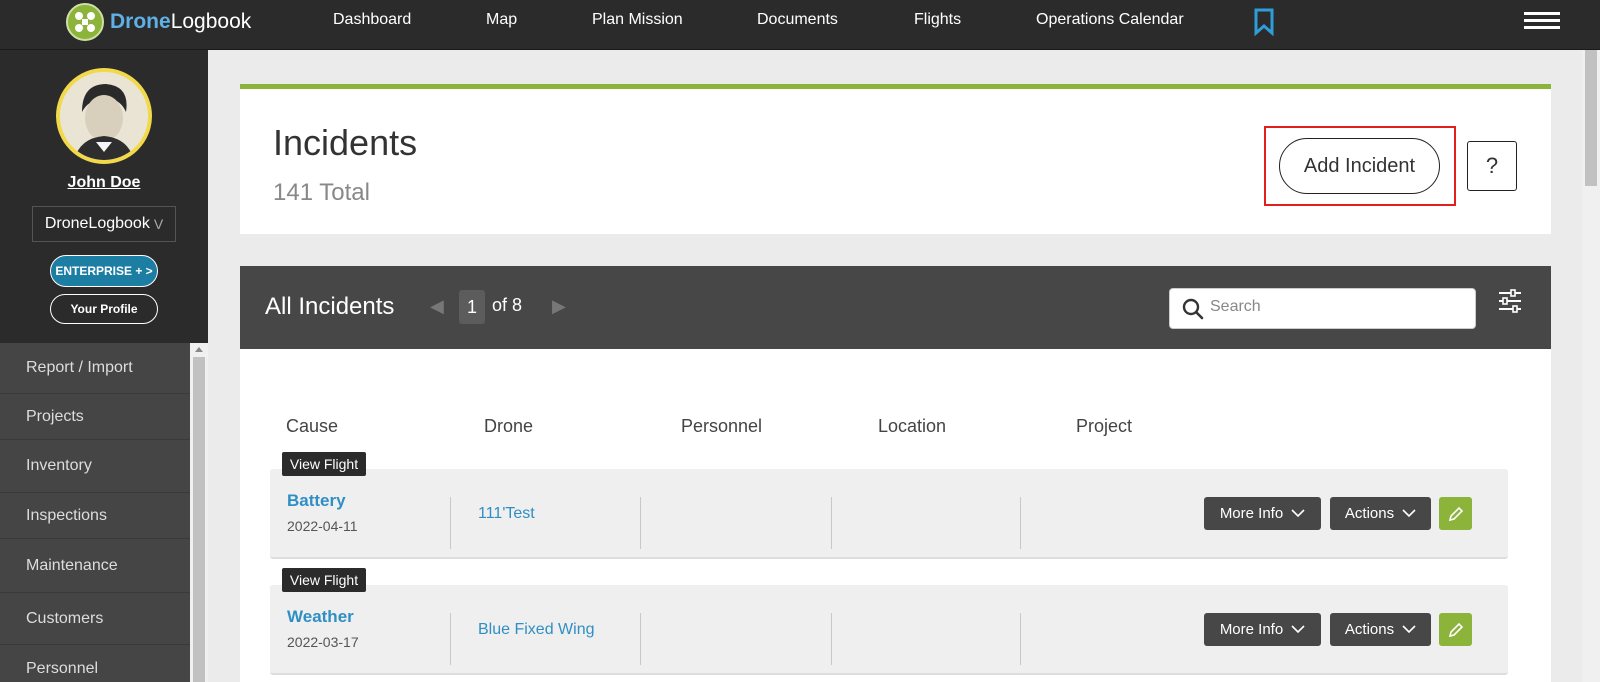  I want to click on sidebar-item-projects: Projects, so click(95, 417).